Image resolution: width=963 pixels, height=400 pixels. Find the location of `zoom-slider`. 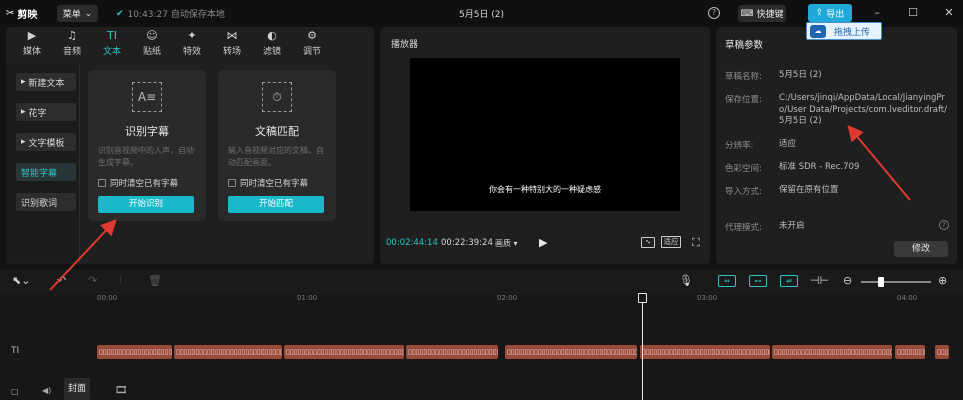

zoom-slider is located at coordinates (896, 282).